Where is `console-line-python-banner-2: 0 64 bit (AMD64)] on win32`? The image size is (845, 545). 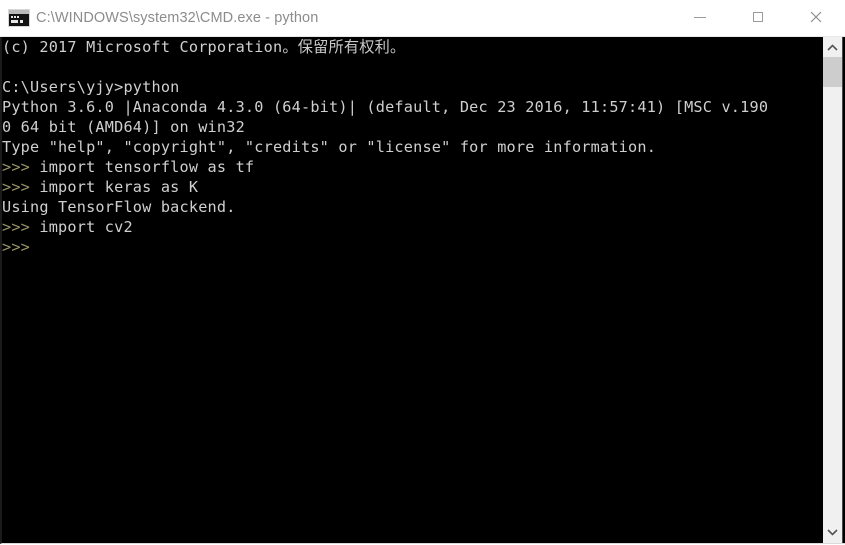
console-line-python-banner-2: 0 64 bit (AMD64)] on win32 is located at coordinates (417, 127).